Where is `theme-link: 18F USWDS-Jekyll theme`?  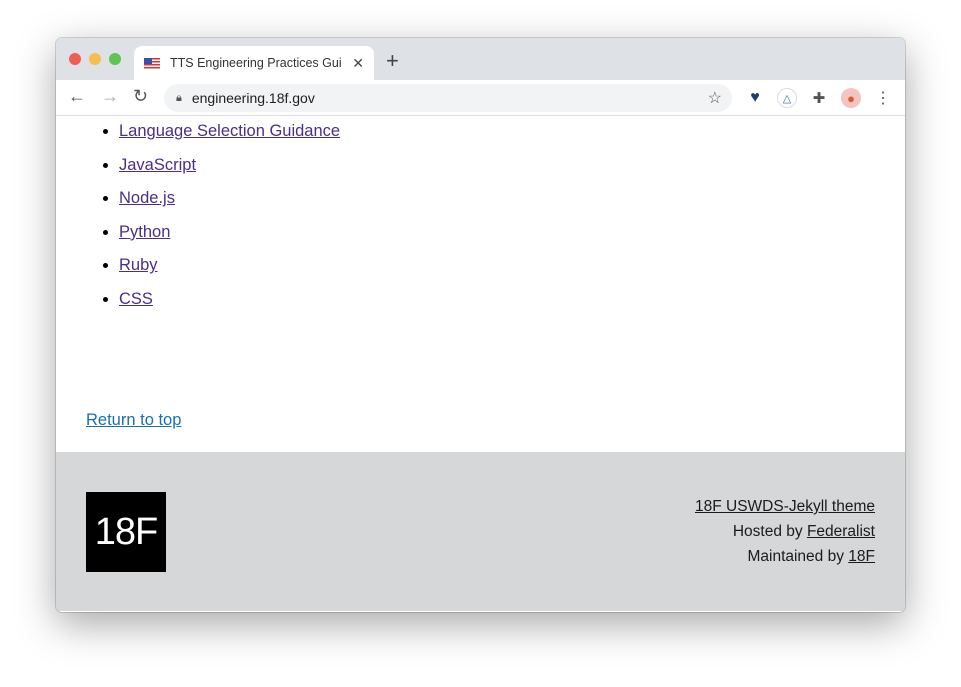
theme-link: 18F USWDS-Jekyll theme is located at coordinates (785, 506).